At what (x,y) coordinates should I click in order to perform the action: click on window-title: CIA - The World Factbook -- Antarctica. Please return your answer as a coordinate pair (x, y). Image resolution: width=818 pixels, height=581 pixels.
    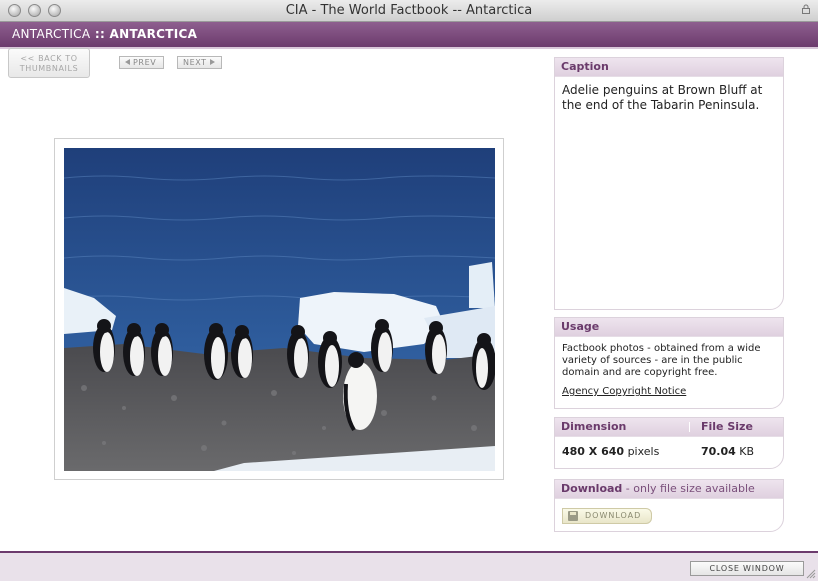
    Looking at the image, I should click on (409, 10).